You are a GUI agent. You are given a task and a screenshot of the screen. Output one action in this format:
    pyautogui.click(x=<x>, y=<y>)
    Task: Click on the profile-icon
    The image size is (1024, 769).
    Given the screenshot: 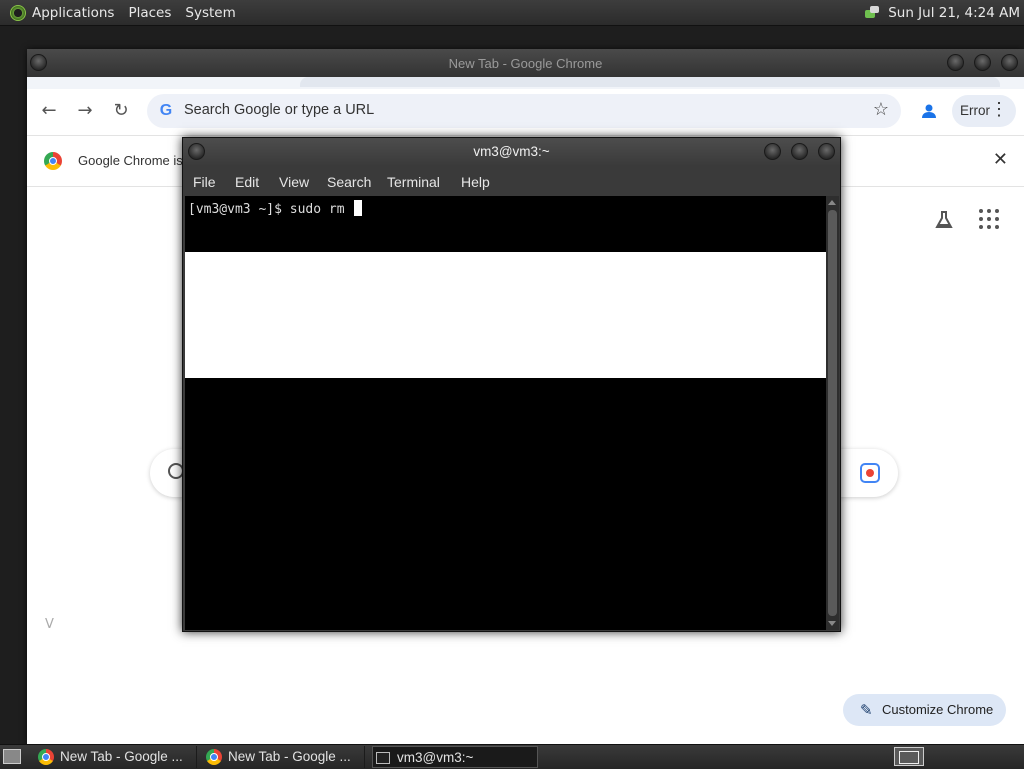 What is the action you would take?
    pyautogui.click(x=929, y=111)
    